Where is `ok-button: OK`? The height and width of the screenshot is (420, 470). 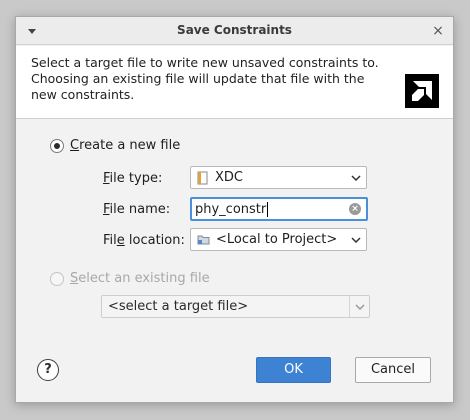 ok-button: OK is located at coordinates (293, 370).